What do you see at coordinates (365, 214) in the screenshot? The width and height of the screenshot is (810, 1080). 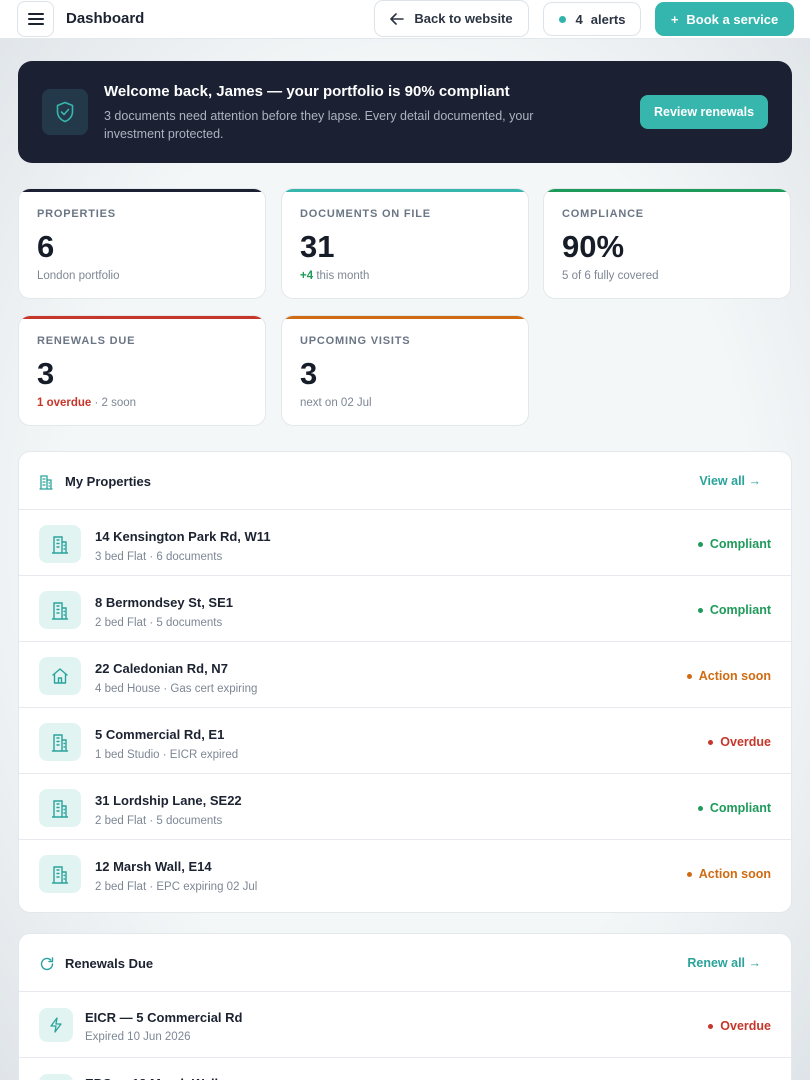 I see `stat-label: DOCUMENTS ON FILE` at bounding box center [365, 214].